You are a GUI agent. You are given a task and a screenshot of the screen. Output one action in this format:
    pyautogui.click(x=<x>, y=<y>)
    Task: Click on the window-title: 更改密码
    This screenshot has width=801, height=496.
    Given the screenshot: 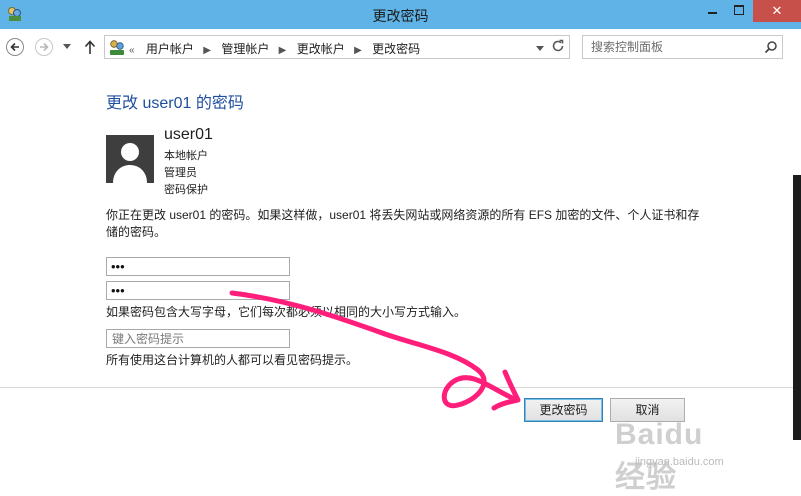 What is the action you would take?
    pyautogui.click(x=400, y=16)
    